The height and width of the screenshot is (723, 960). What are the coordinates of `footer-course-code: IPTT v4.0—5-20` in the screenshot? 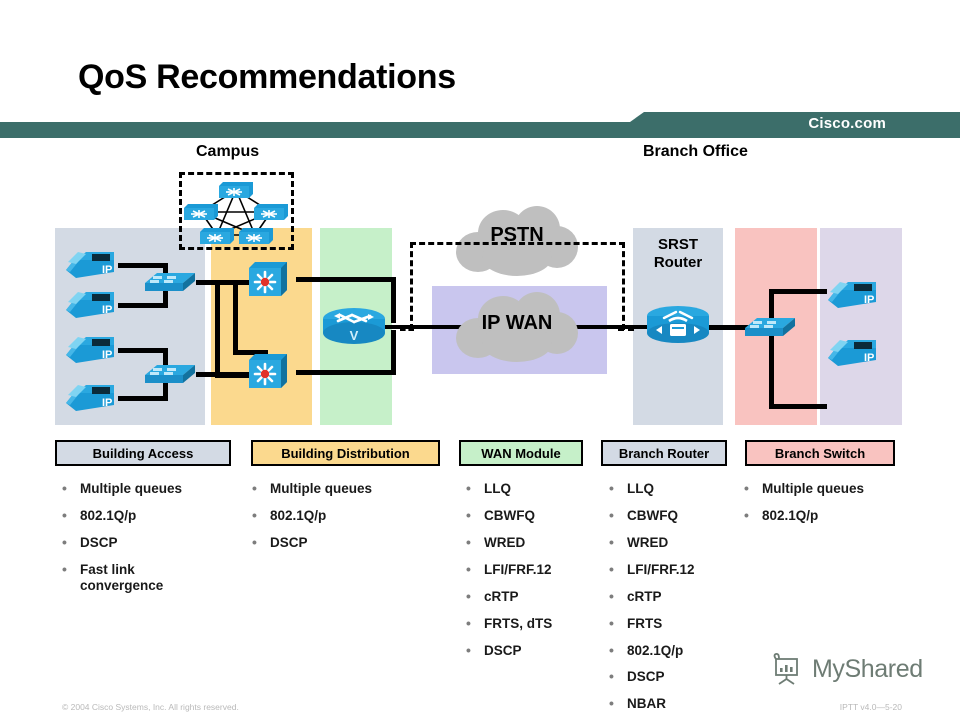 It's located at (870, 707).